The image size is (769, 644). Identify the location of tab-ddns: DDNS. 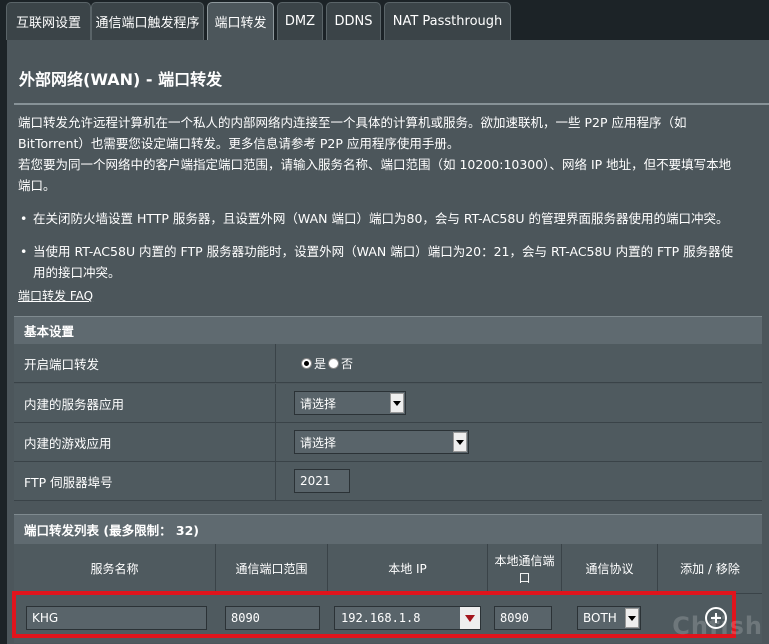
(353, 21).